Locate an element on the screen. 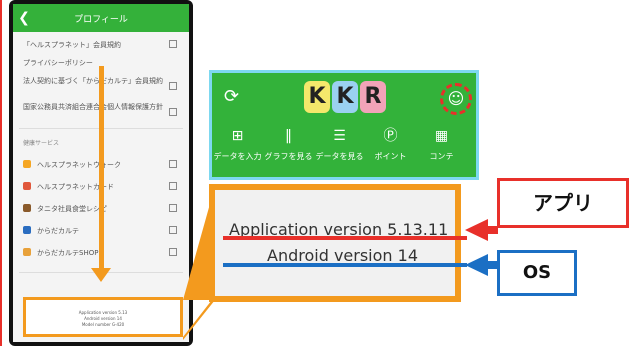 The width and height of the screenshot is (634, 346). tiny-model-number: Model number G-420 is located at coordinates (103, 324).